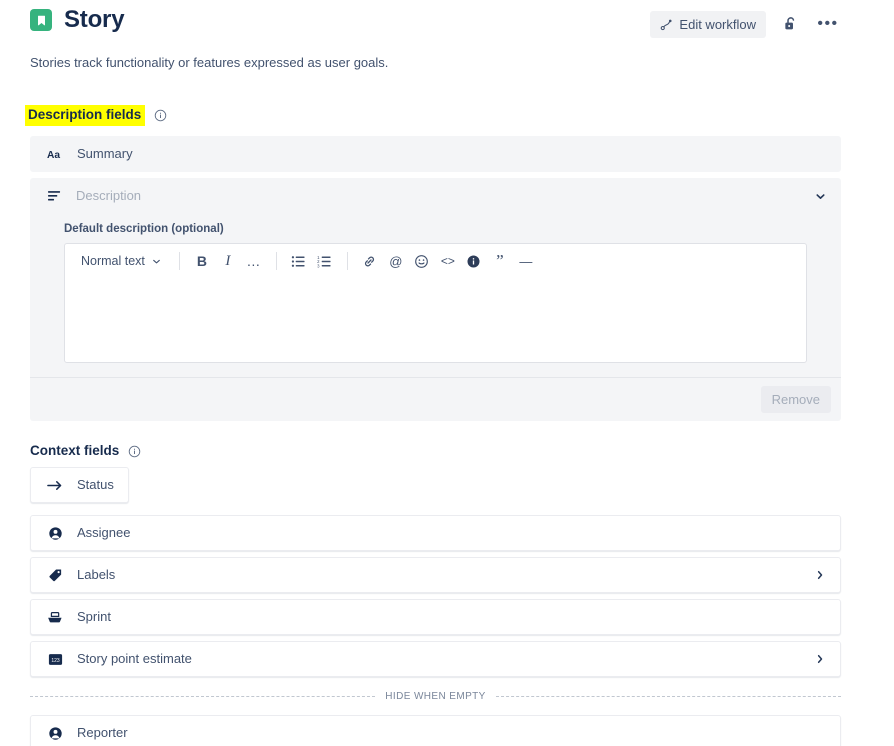  What do you see at coordinates (435, 196) in the screenshot?
I see `field-row-description: Description` at bounding box center [435, 196].